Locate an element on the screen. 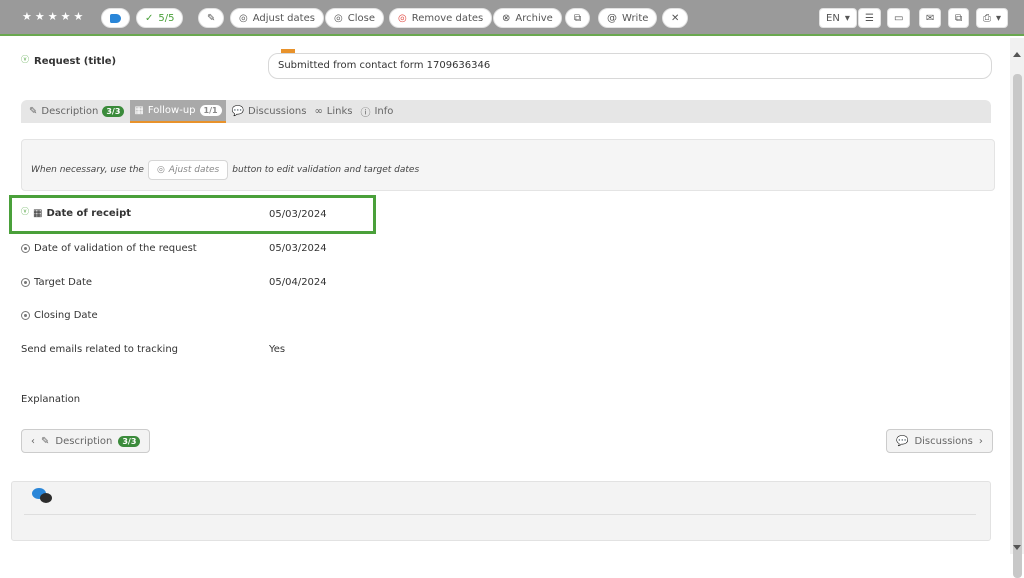 Image resolution: width=1024 pixels, height=578 pixels. tracking-emails-label: Send emails related to tracking is located at coordinates (100, 349).